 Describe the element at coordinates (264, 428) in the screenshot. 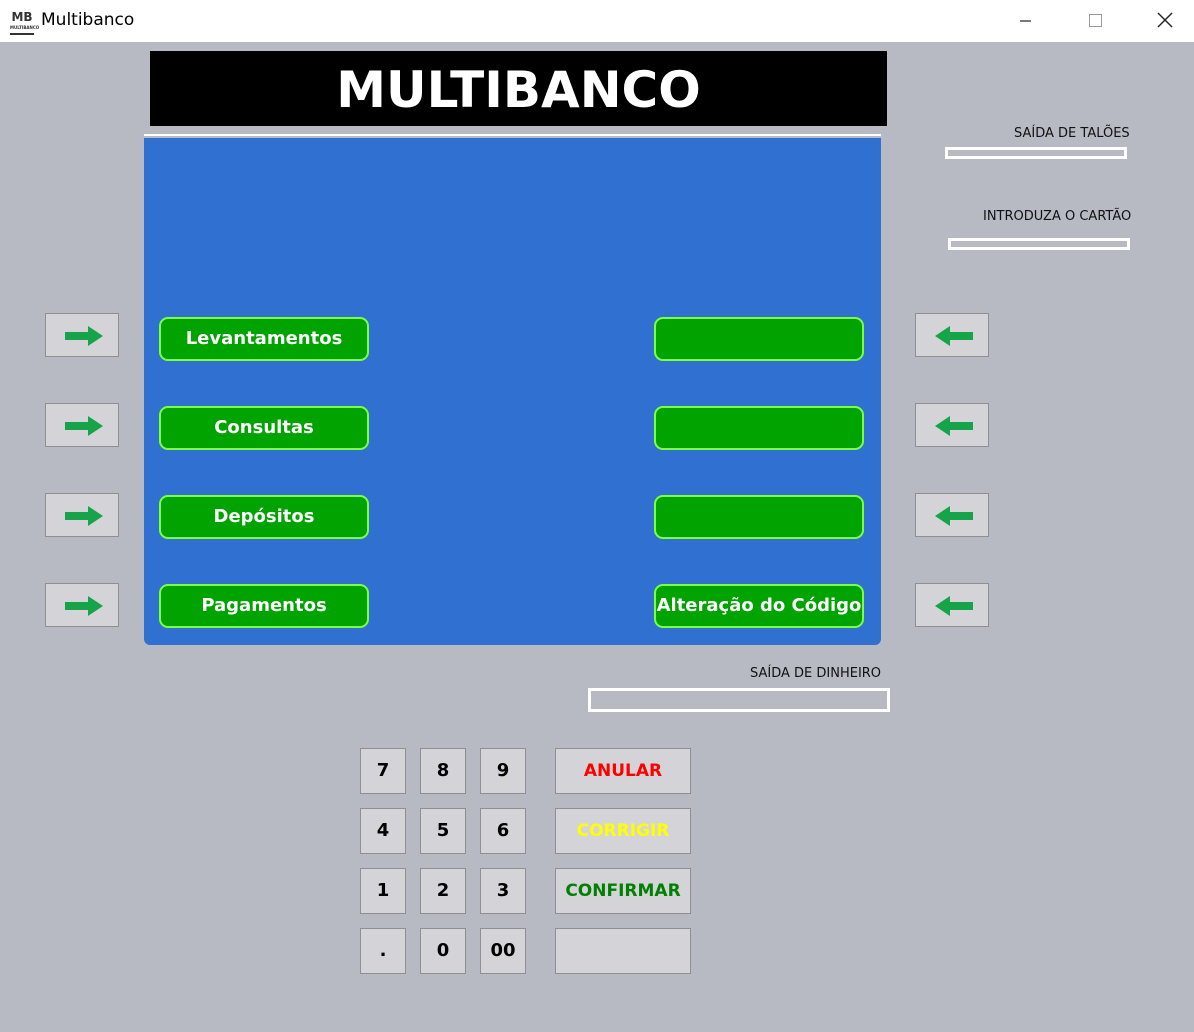

I see `menu-button-consultas: Consultas` at that location.